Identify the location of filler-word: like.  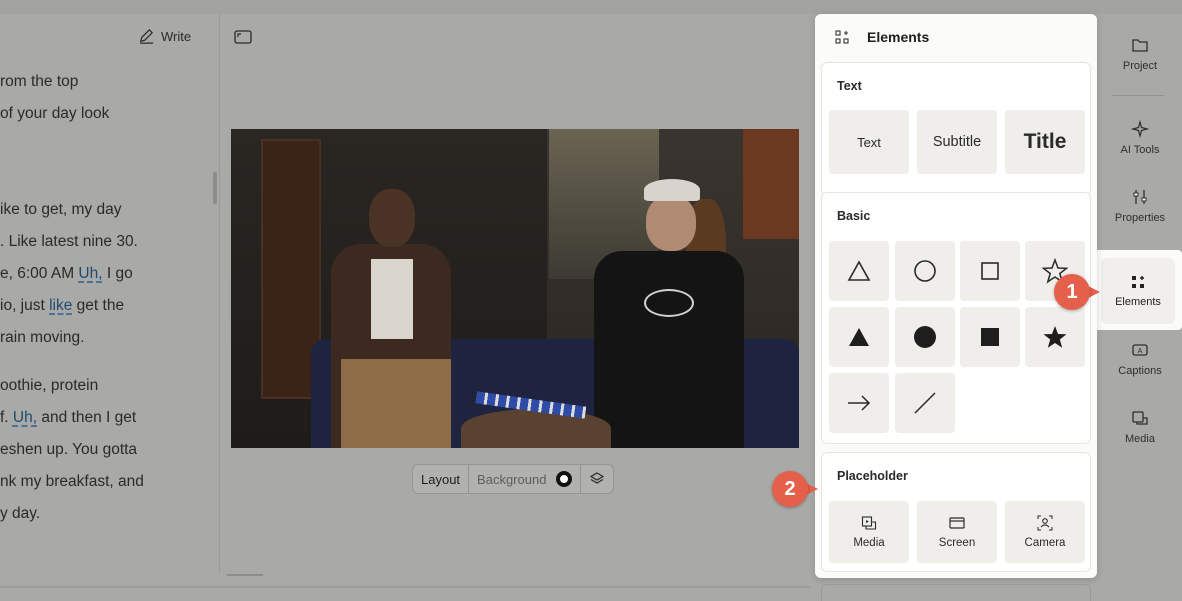
(60, 305).